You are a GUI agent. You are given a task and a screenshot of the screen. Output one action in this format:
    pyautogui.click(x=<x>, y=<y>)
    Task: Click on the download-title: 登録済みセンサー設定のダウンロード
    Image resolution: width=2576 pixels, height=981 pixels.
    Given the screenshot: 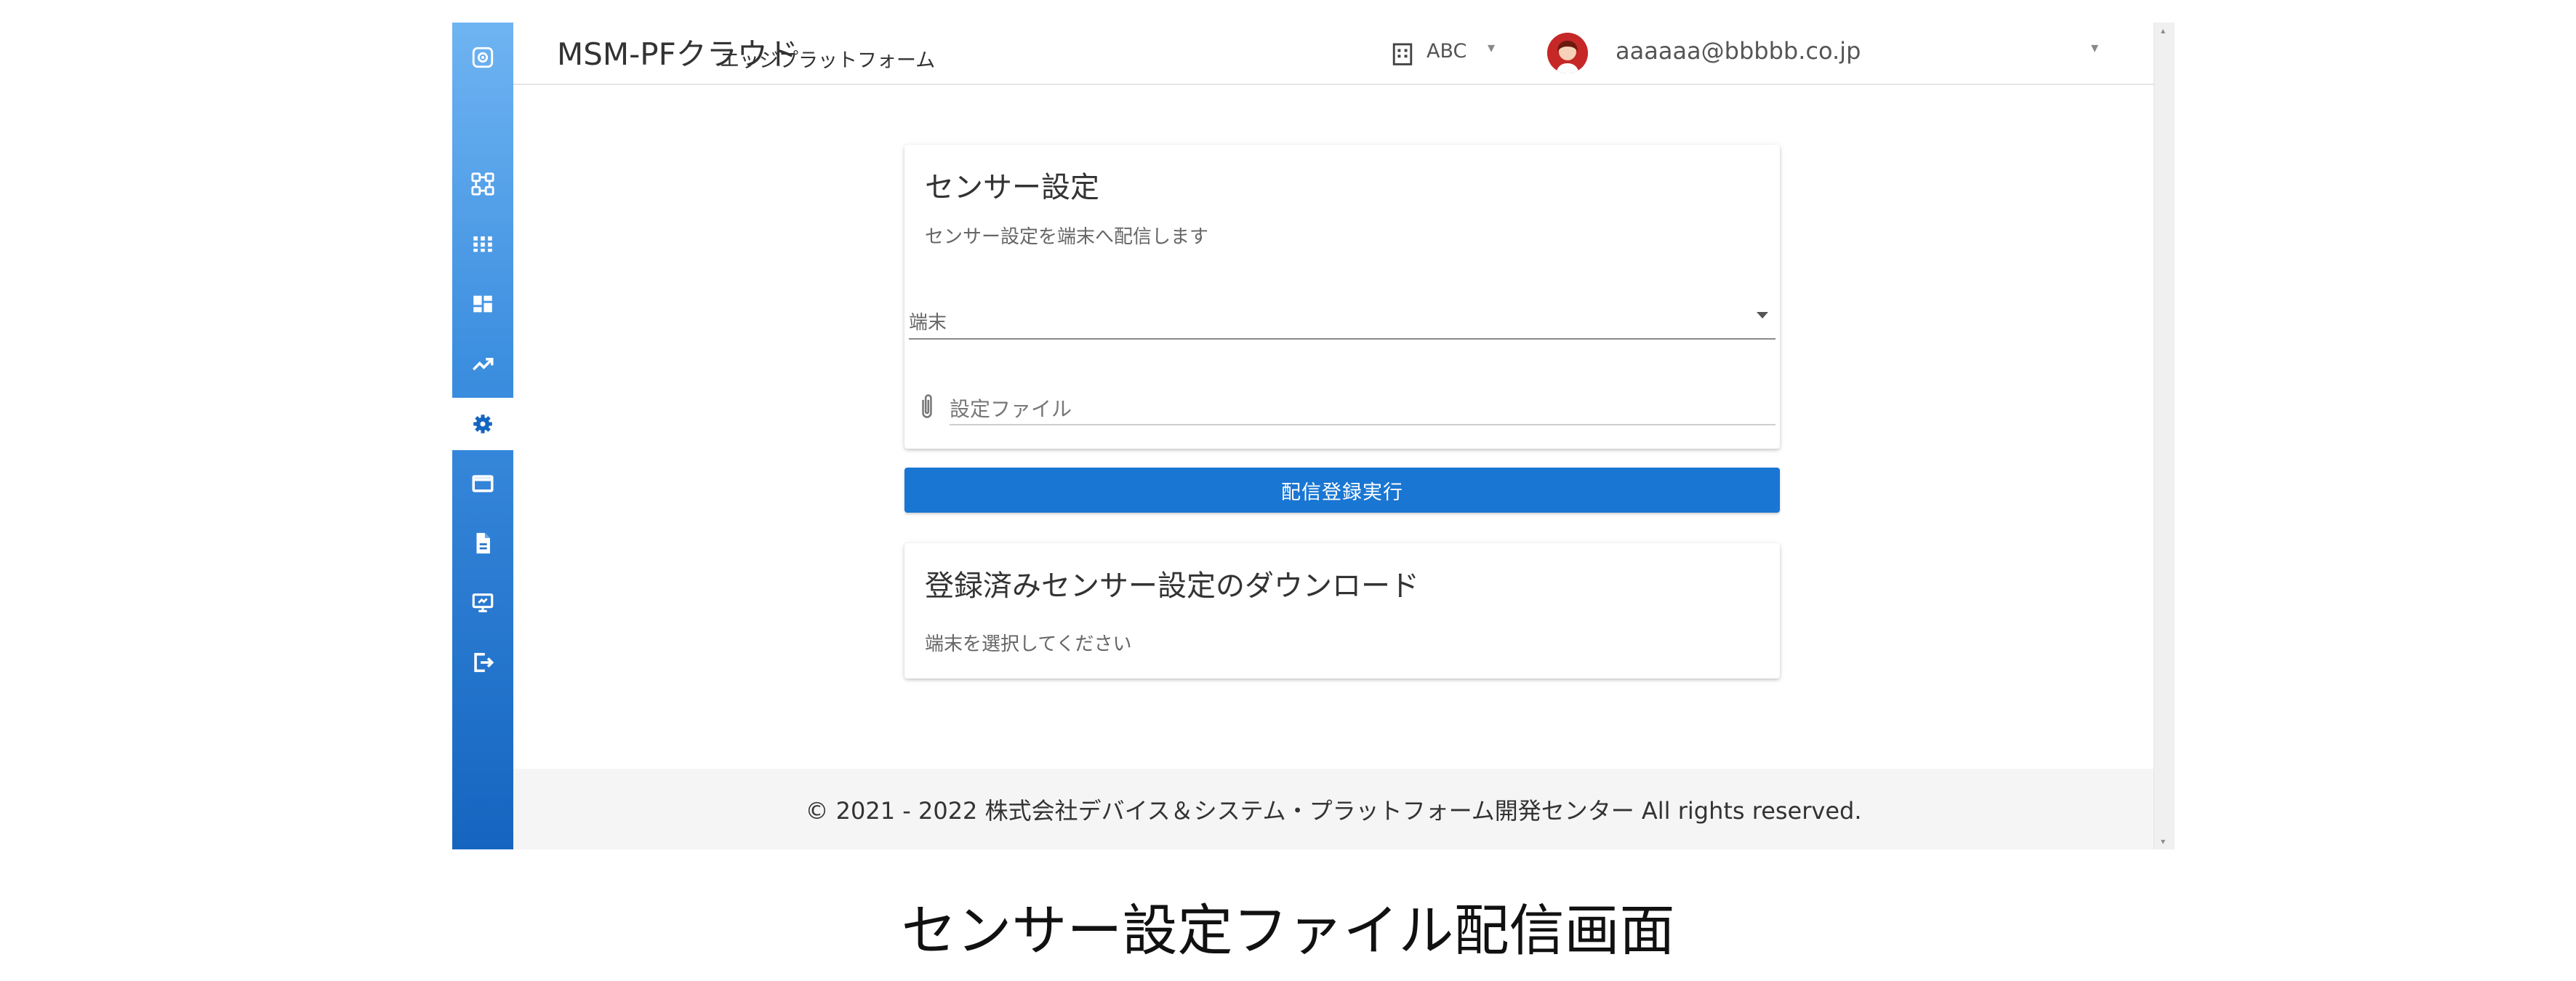 What is the action you would take?
    pyautogui.click(x=1172, y=586)
    